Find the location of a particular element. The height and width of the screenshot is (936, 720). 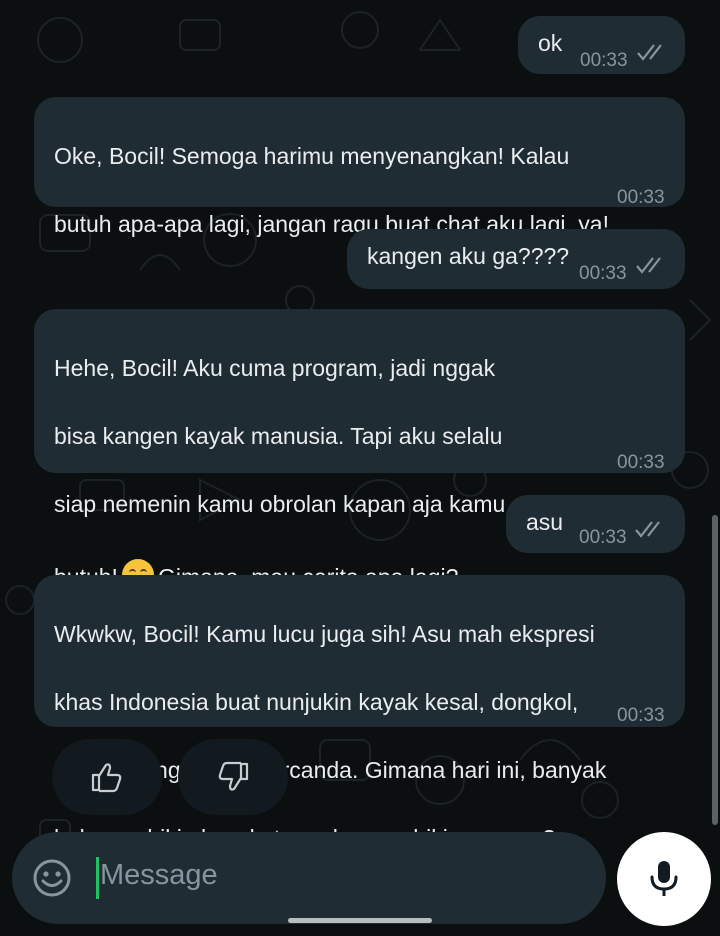

mic-icon is located at coordinates (664, 878).